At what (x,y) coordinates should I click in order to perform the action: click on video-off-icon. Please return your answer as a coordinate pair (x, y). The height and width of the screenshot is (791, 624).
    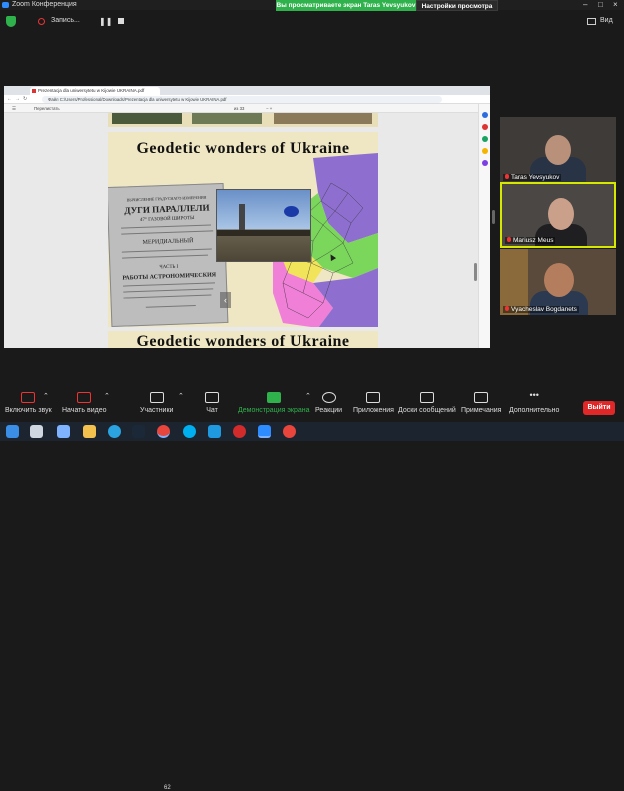
    Looking at the image, I should click on (84, 397).